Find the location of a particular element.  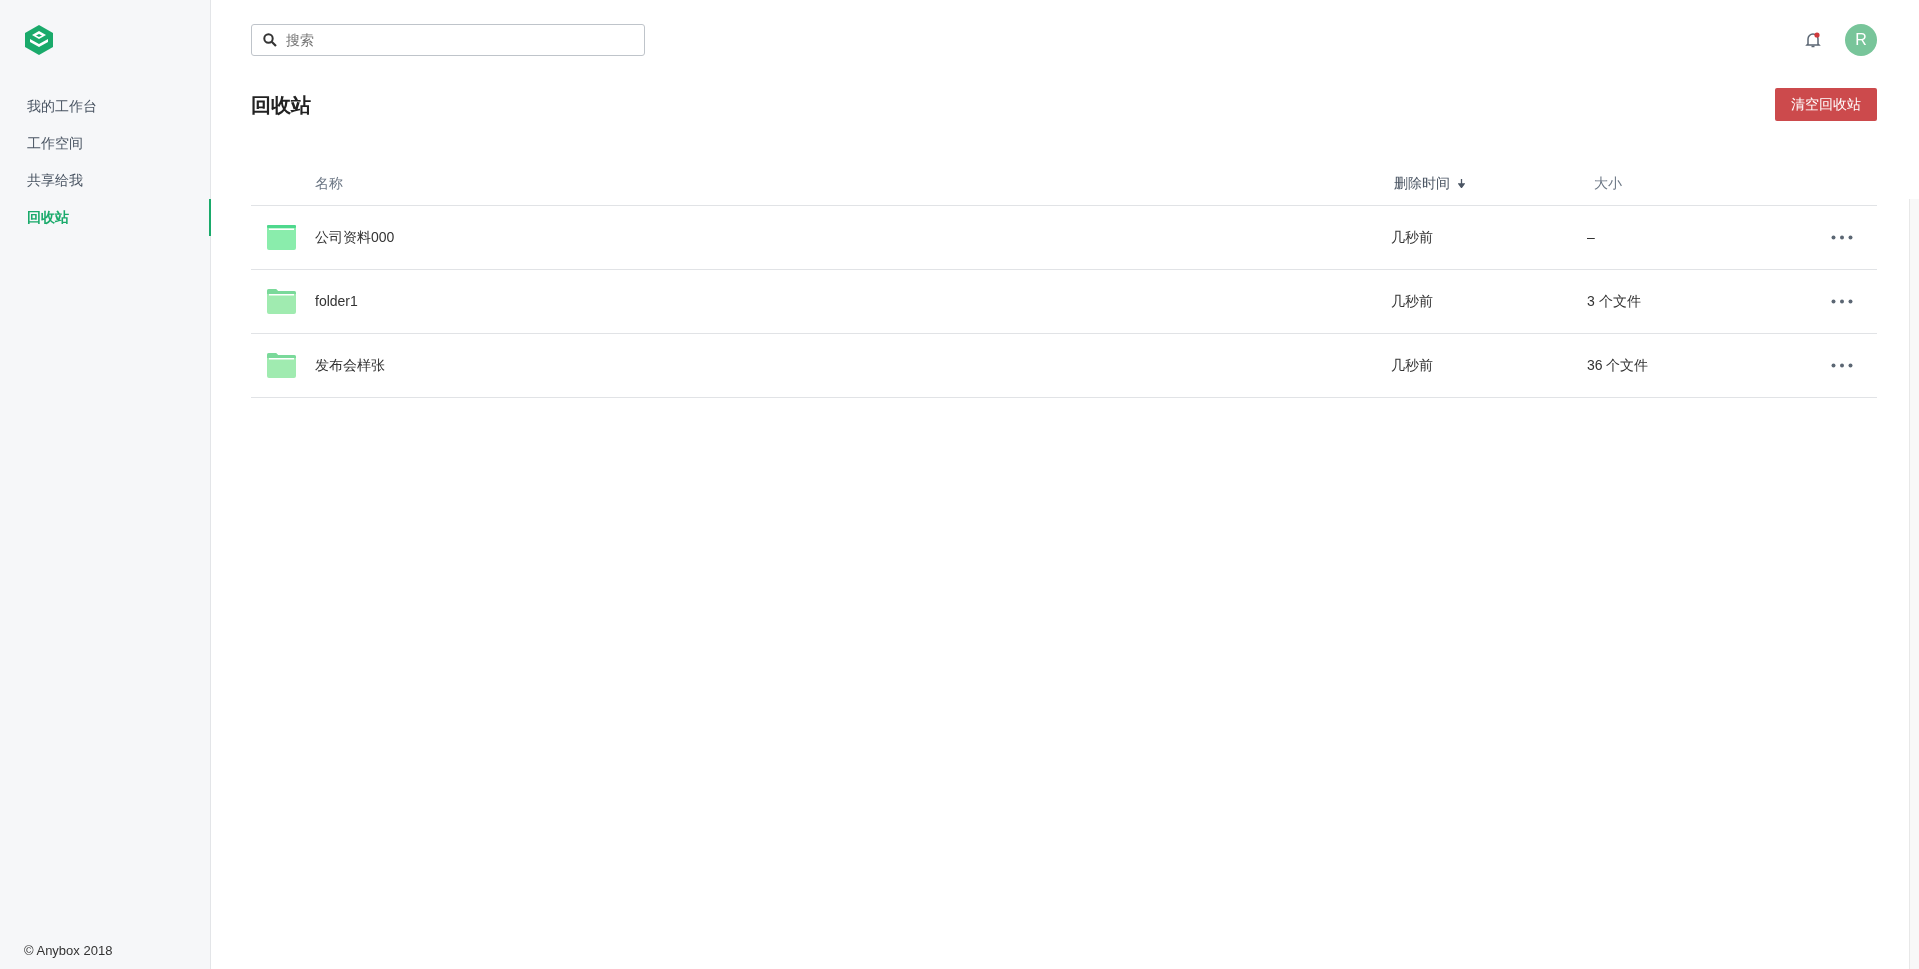

sort-arrow-icon is located at coordinates (1461, 183).